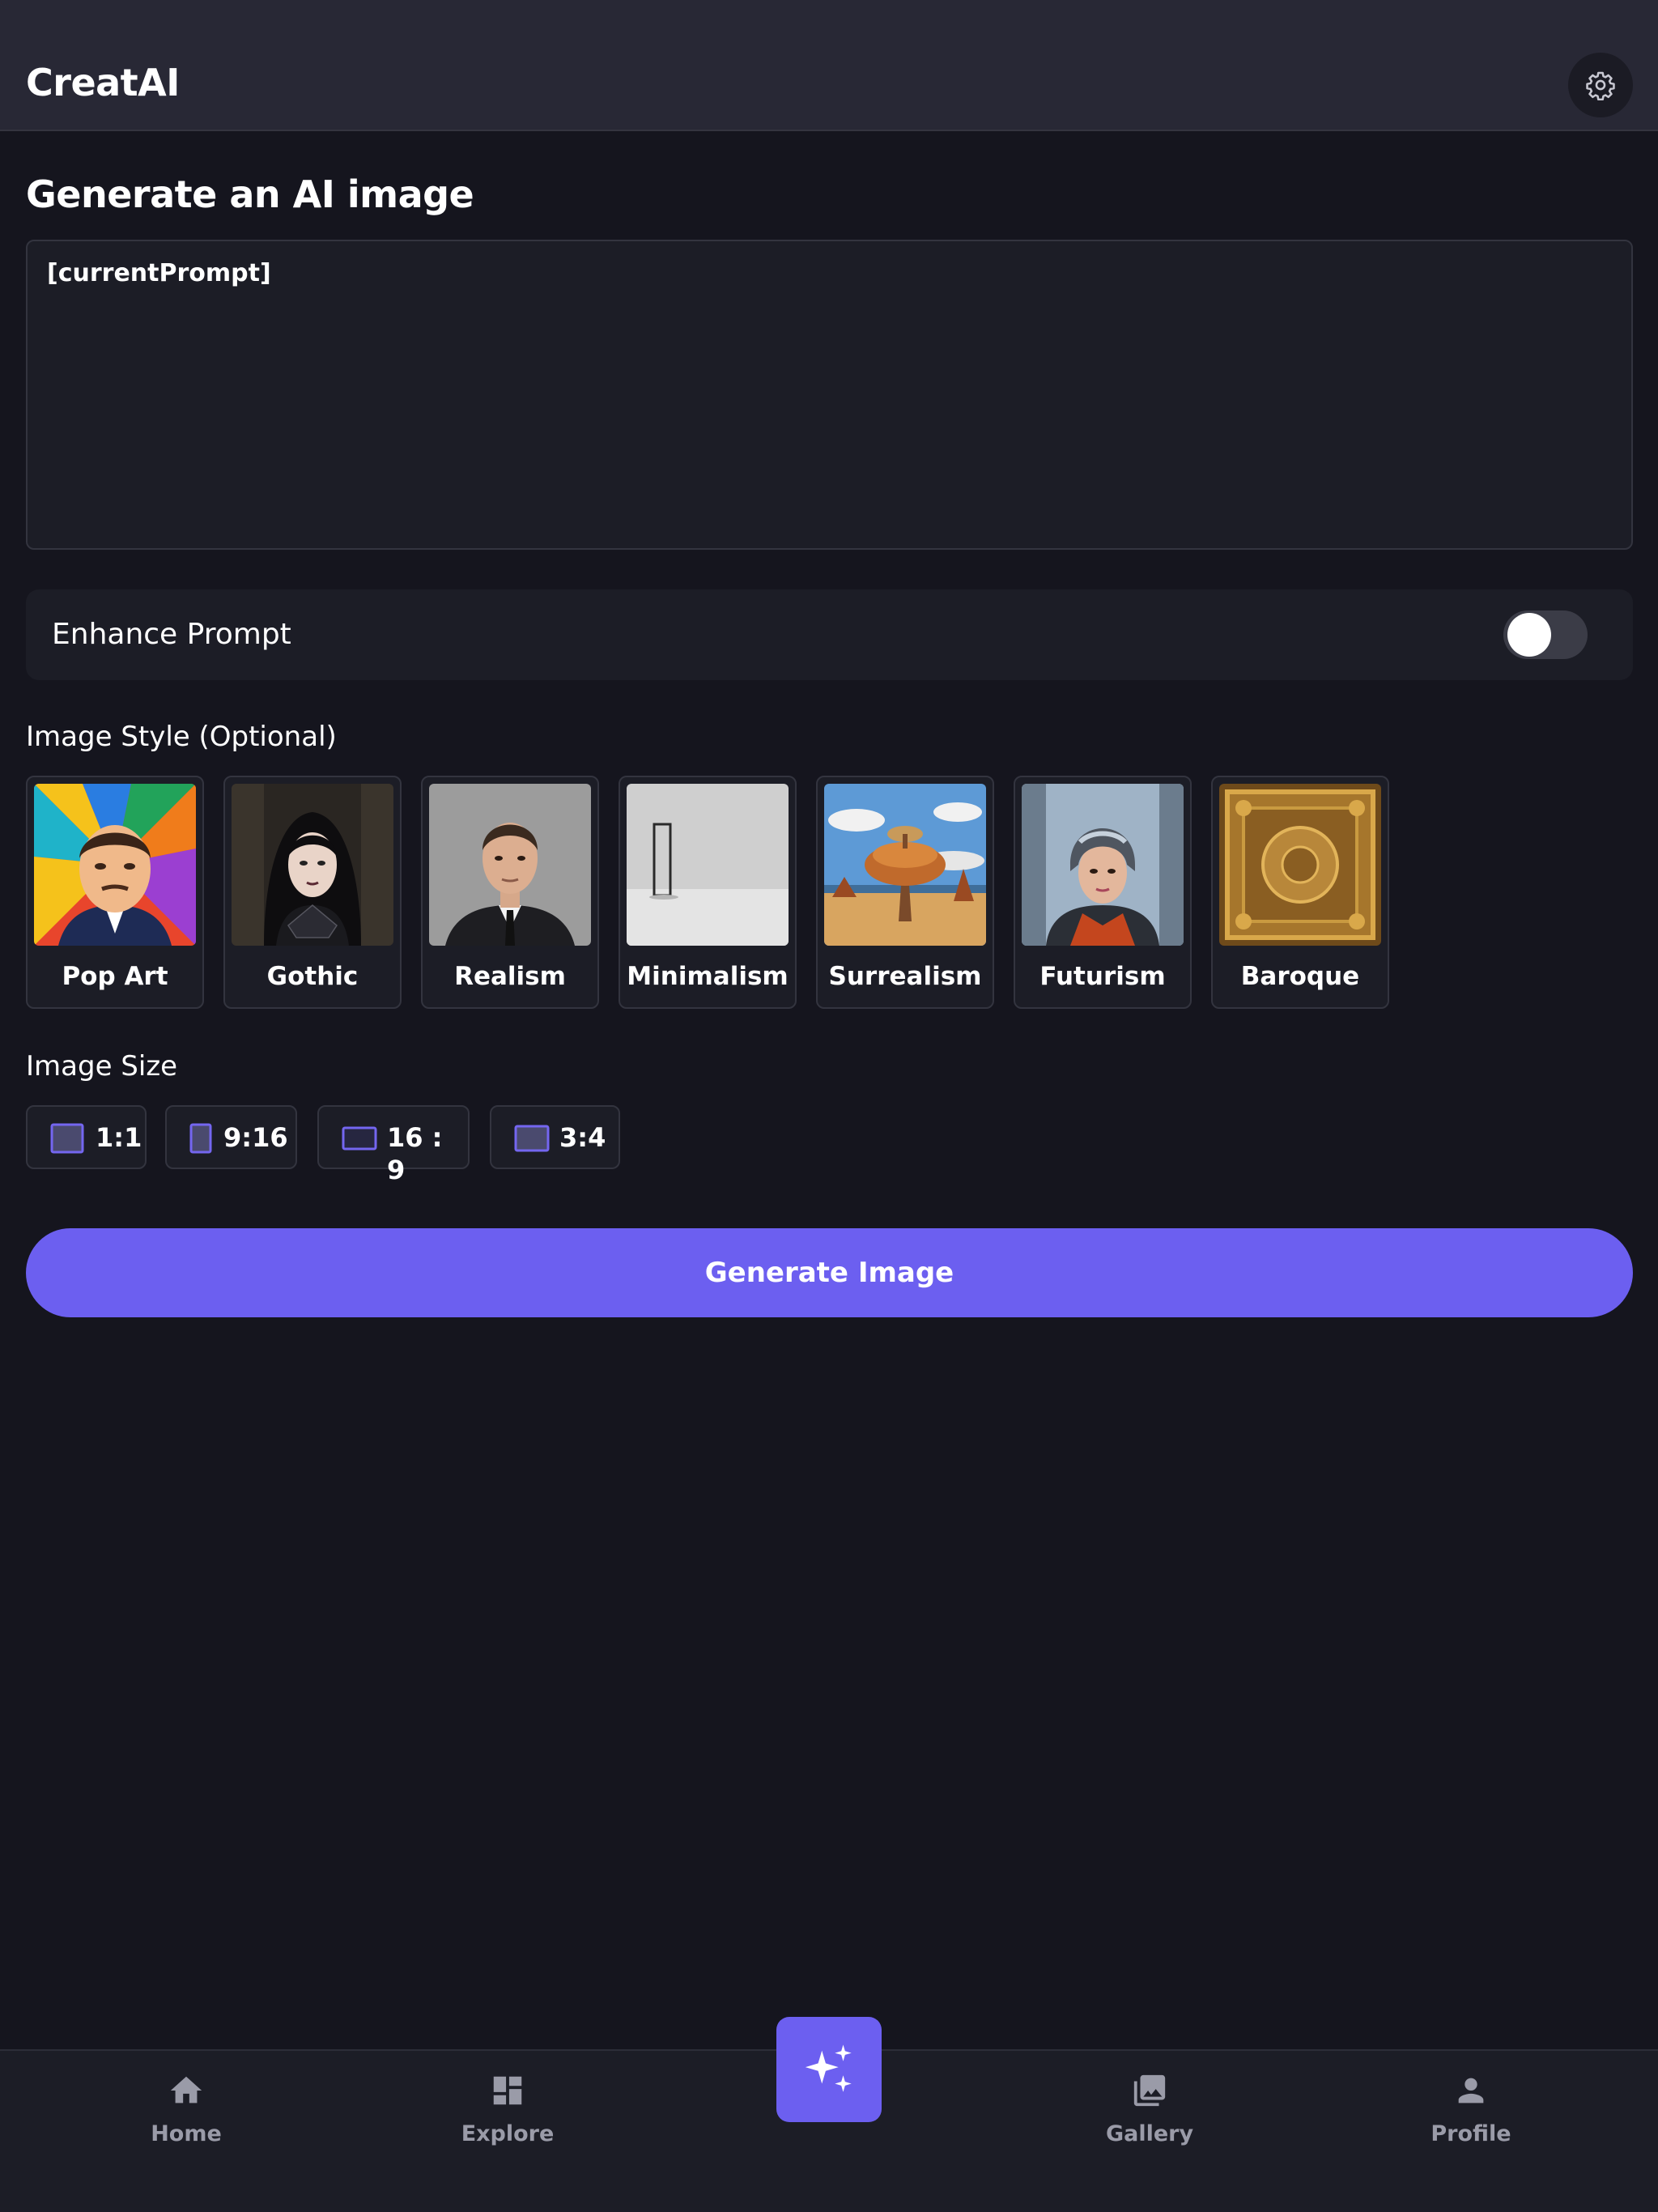 This screenshot has width=1658, height=2212. What do you see at coordinates (115, 977) in the screenshot?
I see `style-name: Pop Art` at bounding box center [115, 977].